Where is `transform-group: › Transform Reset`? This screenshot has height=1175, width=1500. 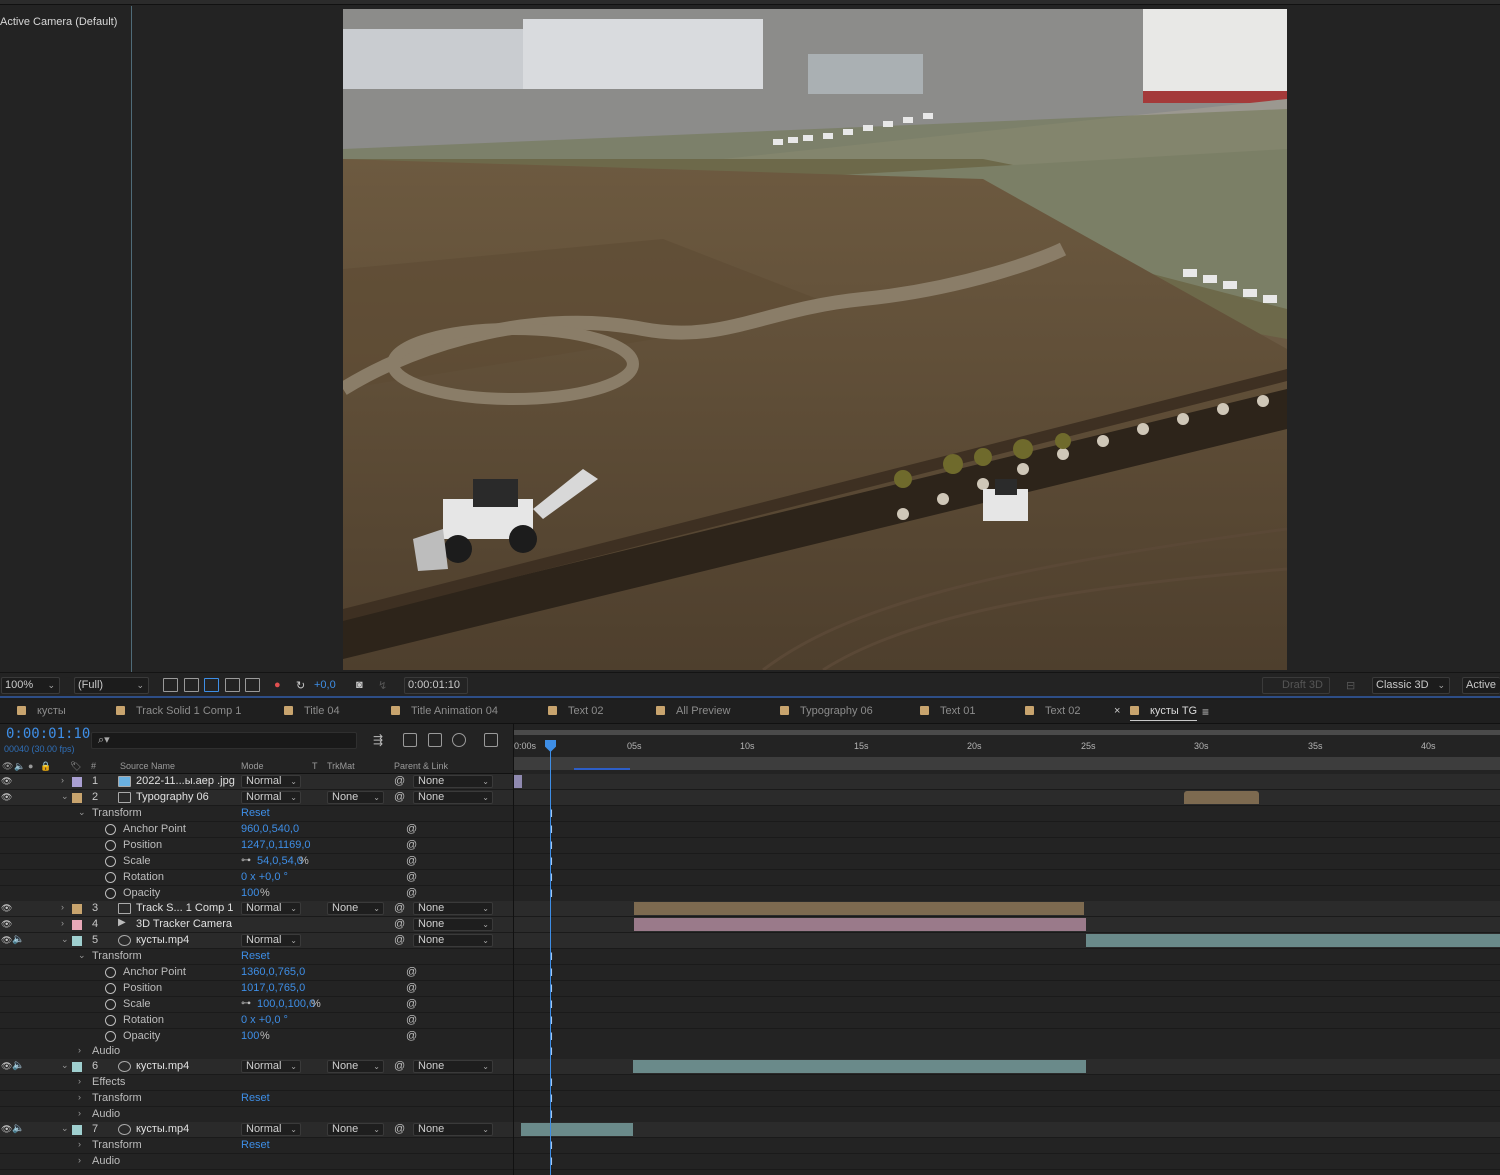
transform-group: › Transform Reset is located at coordinates (256, 1146).